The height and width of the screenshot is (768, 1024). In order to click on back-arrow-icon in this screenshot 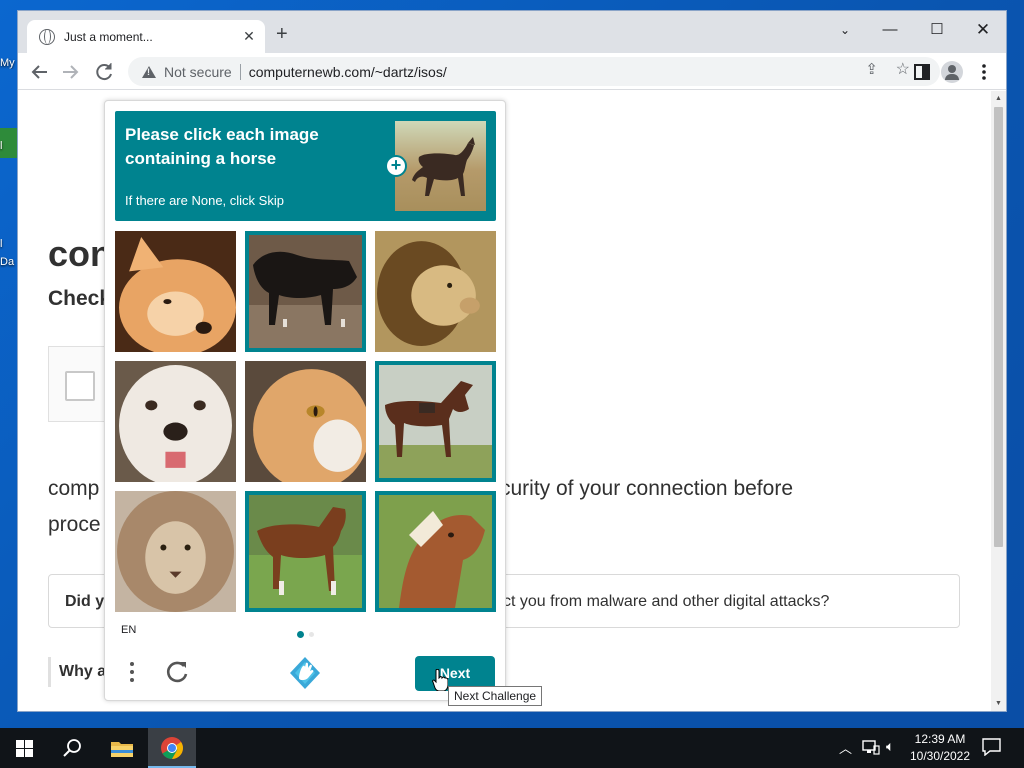, I will do `click(40, 72)`.